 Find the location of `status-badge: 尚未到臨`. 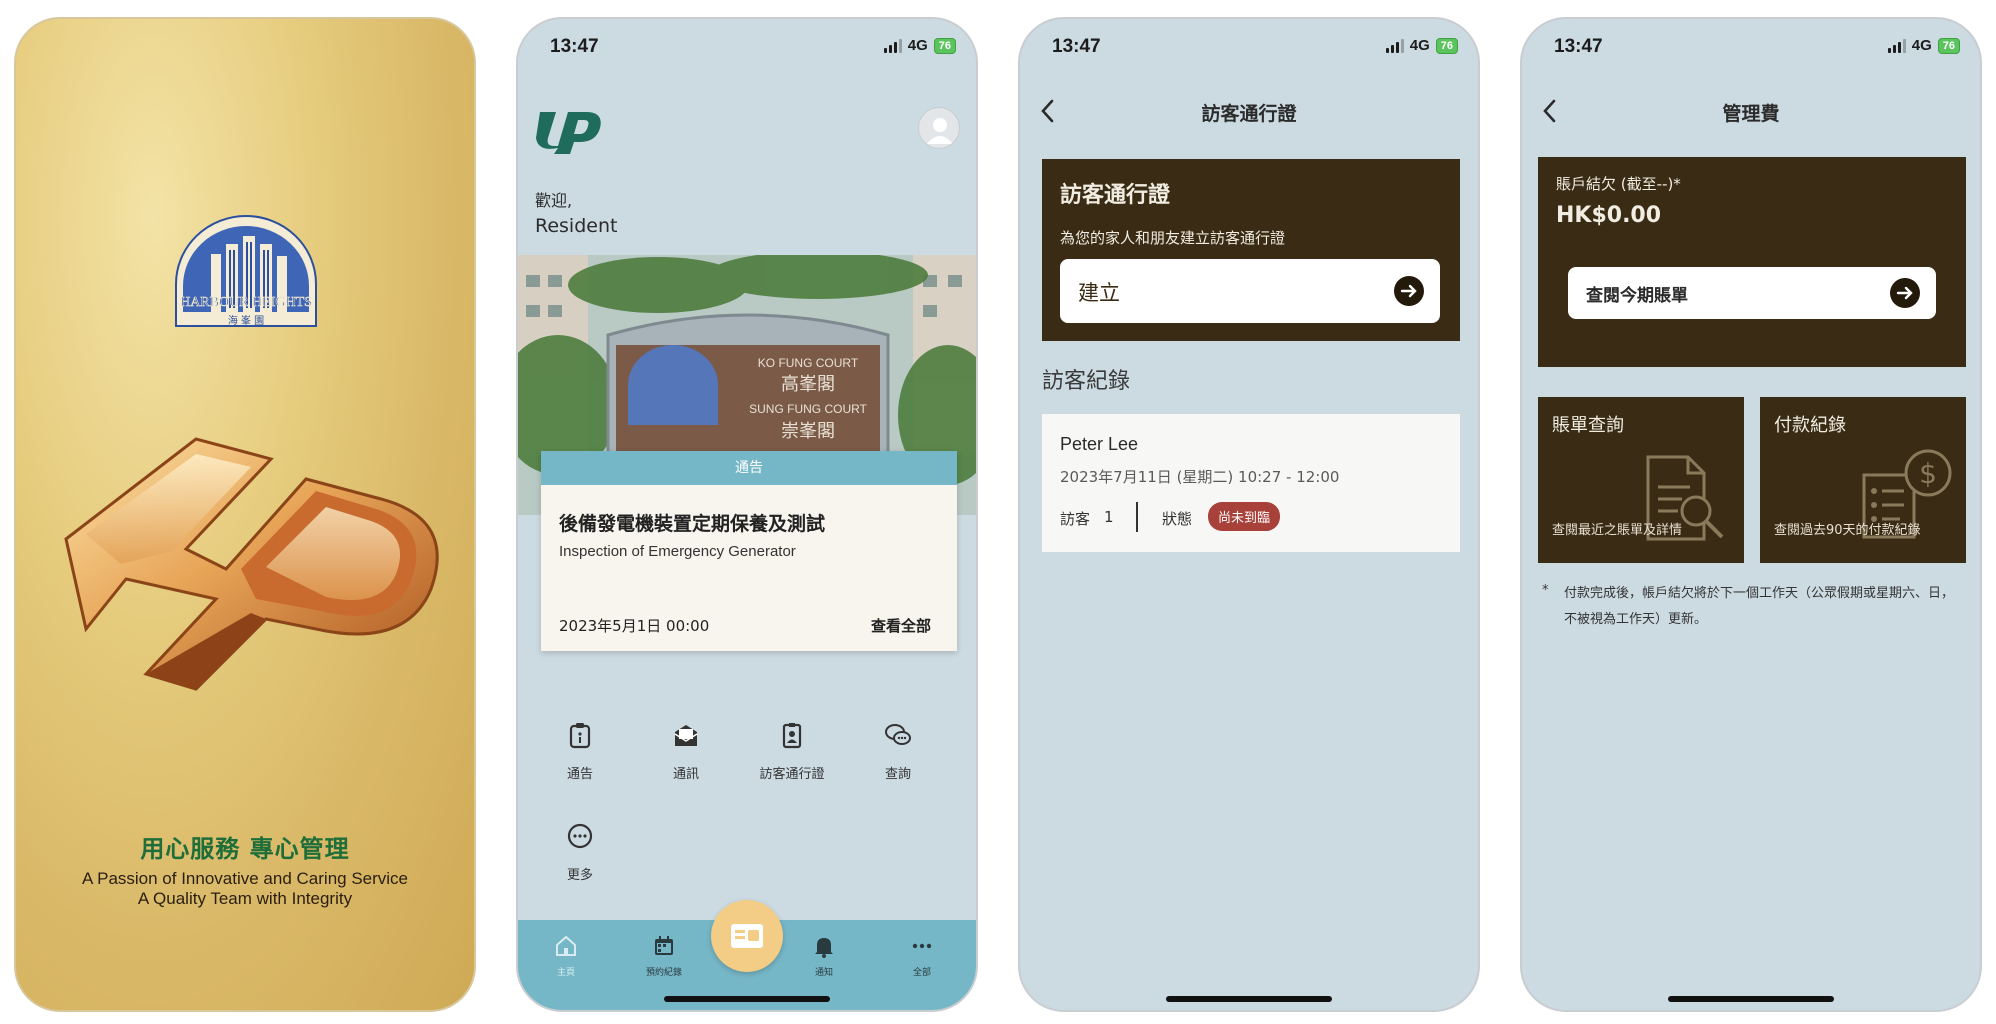

status-badge: 尚未到臨 is located at coordinates (1244, 516).